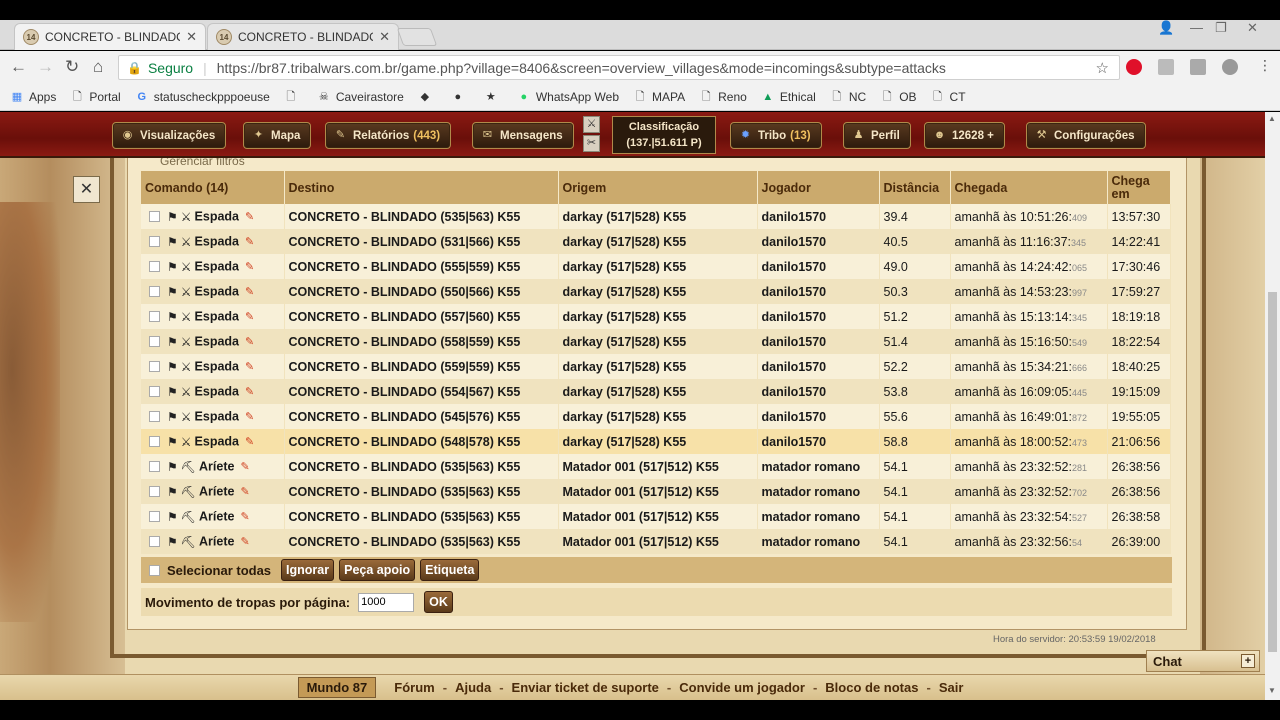 The image size is (1280, 720). What do you see at coordinates (523, 135) in the screenshot?
I see `menu-mensagens: ✉ Mensagens` at bounding box center [523, 135].